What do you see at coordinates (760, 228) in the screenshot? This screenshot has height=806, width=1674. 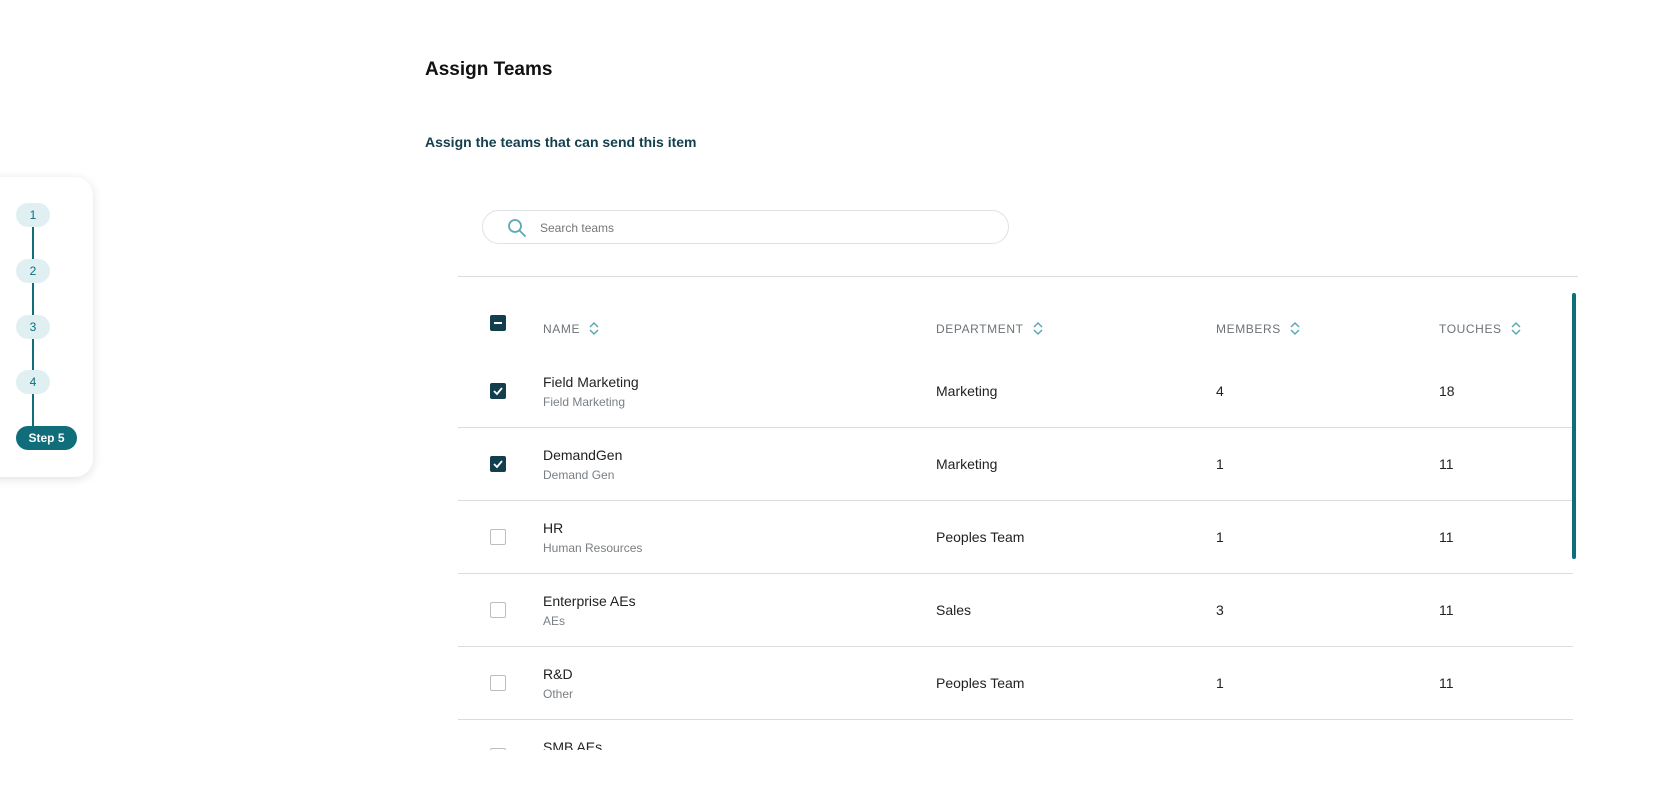 I see `search-input` at bounding box center [760, 228].